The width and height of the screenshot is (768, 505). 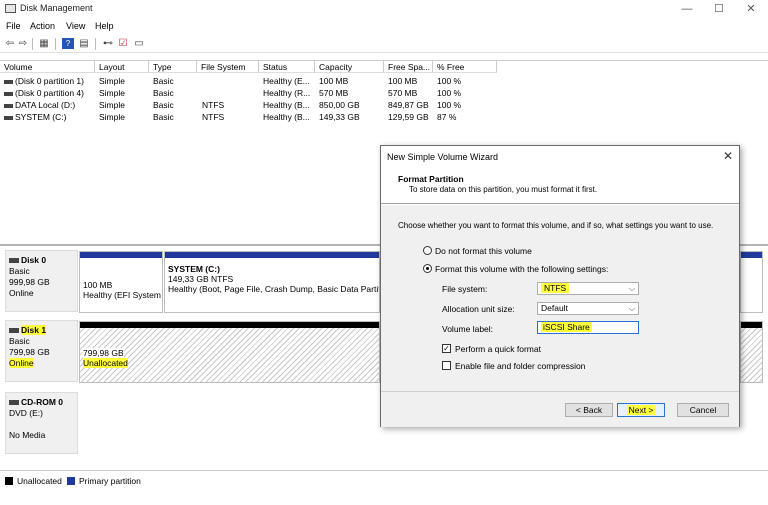 I want to click on volume-label-label: Volume label:, so click(x=468, y=329).